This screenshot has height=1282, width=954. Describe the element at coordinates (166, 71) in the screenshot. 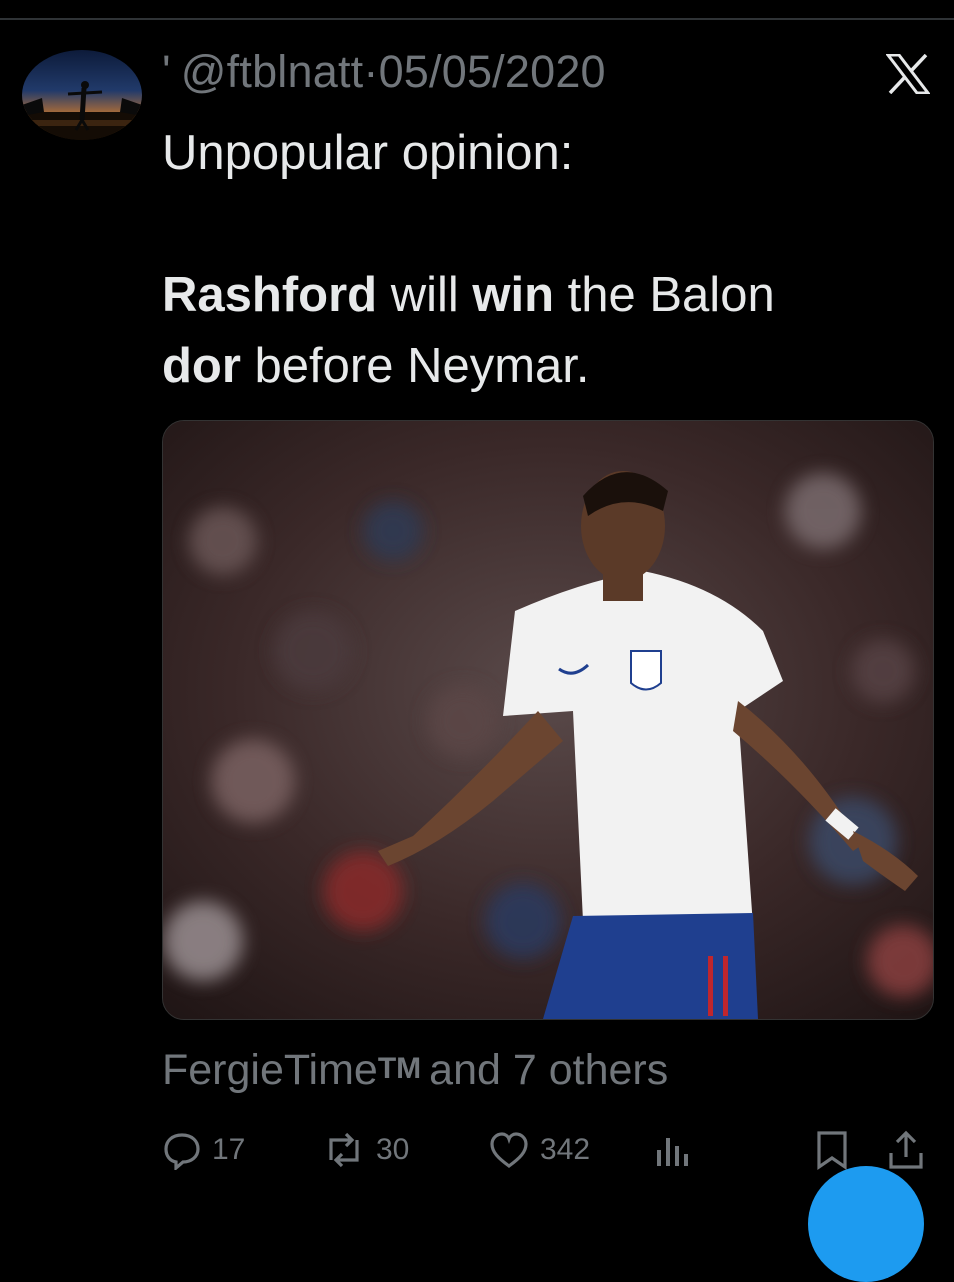

I see `handle-prefix: '` at that location.